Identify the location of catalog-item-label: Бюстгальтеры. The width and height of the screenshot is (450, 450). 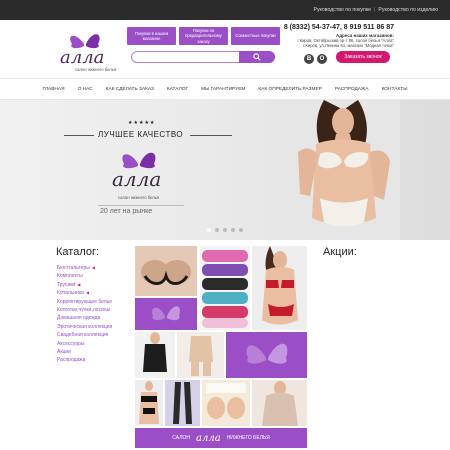
(73, 268).